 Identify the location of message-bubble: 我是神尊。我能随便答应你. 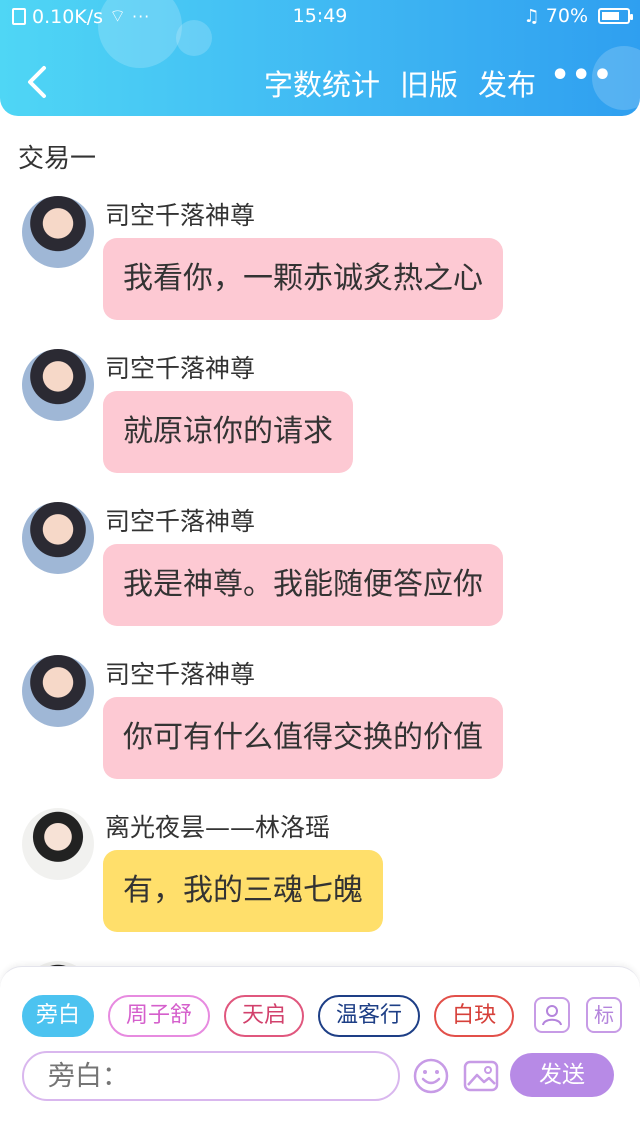
(303, 585).